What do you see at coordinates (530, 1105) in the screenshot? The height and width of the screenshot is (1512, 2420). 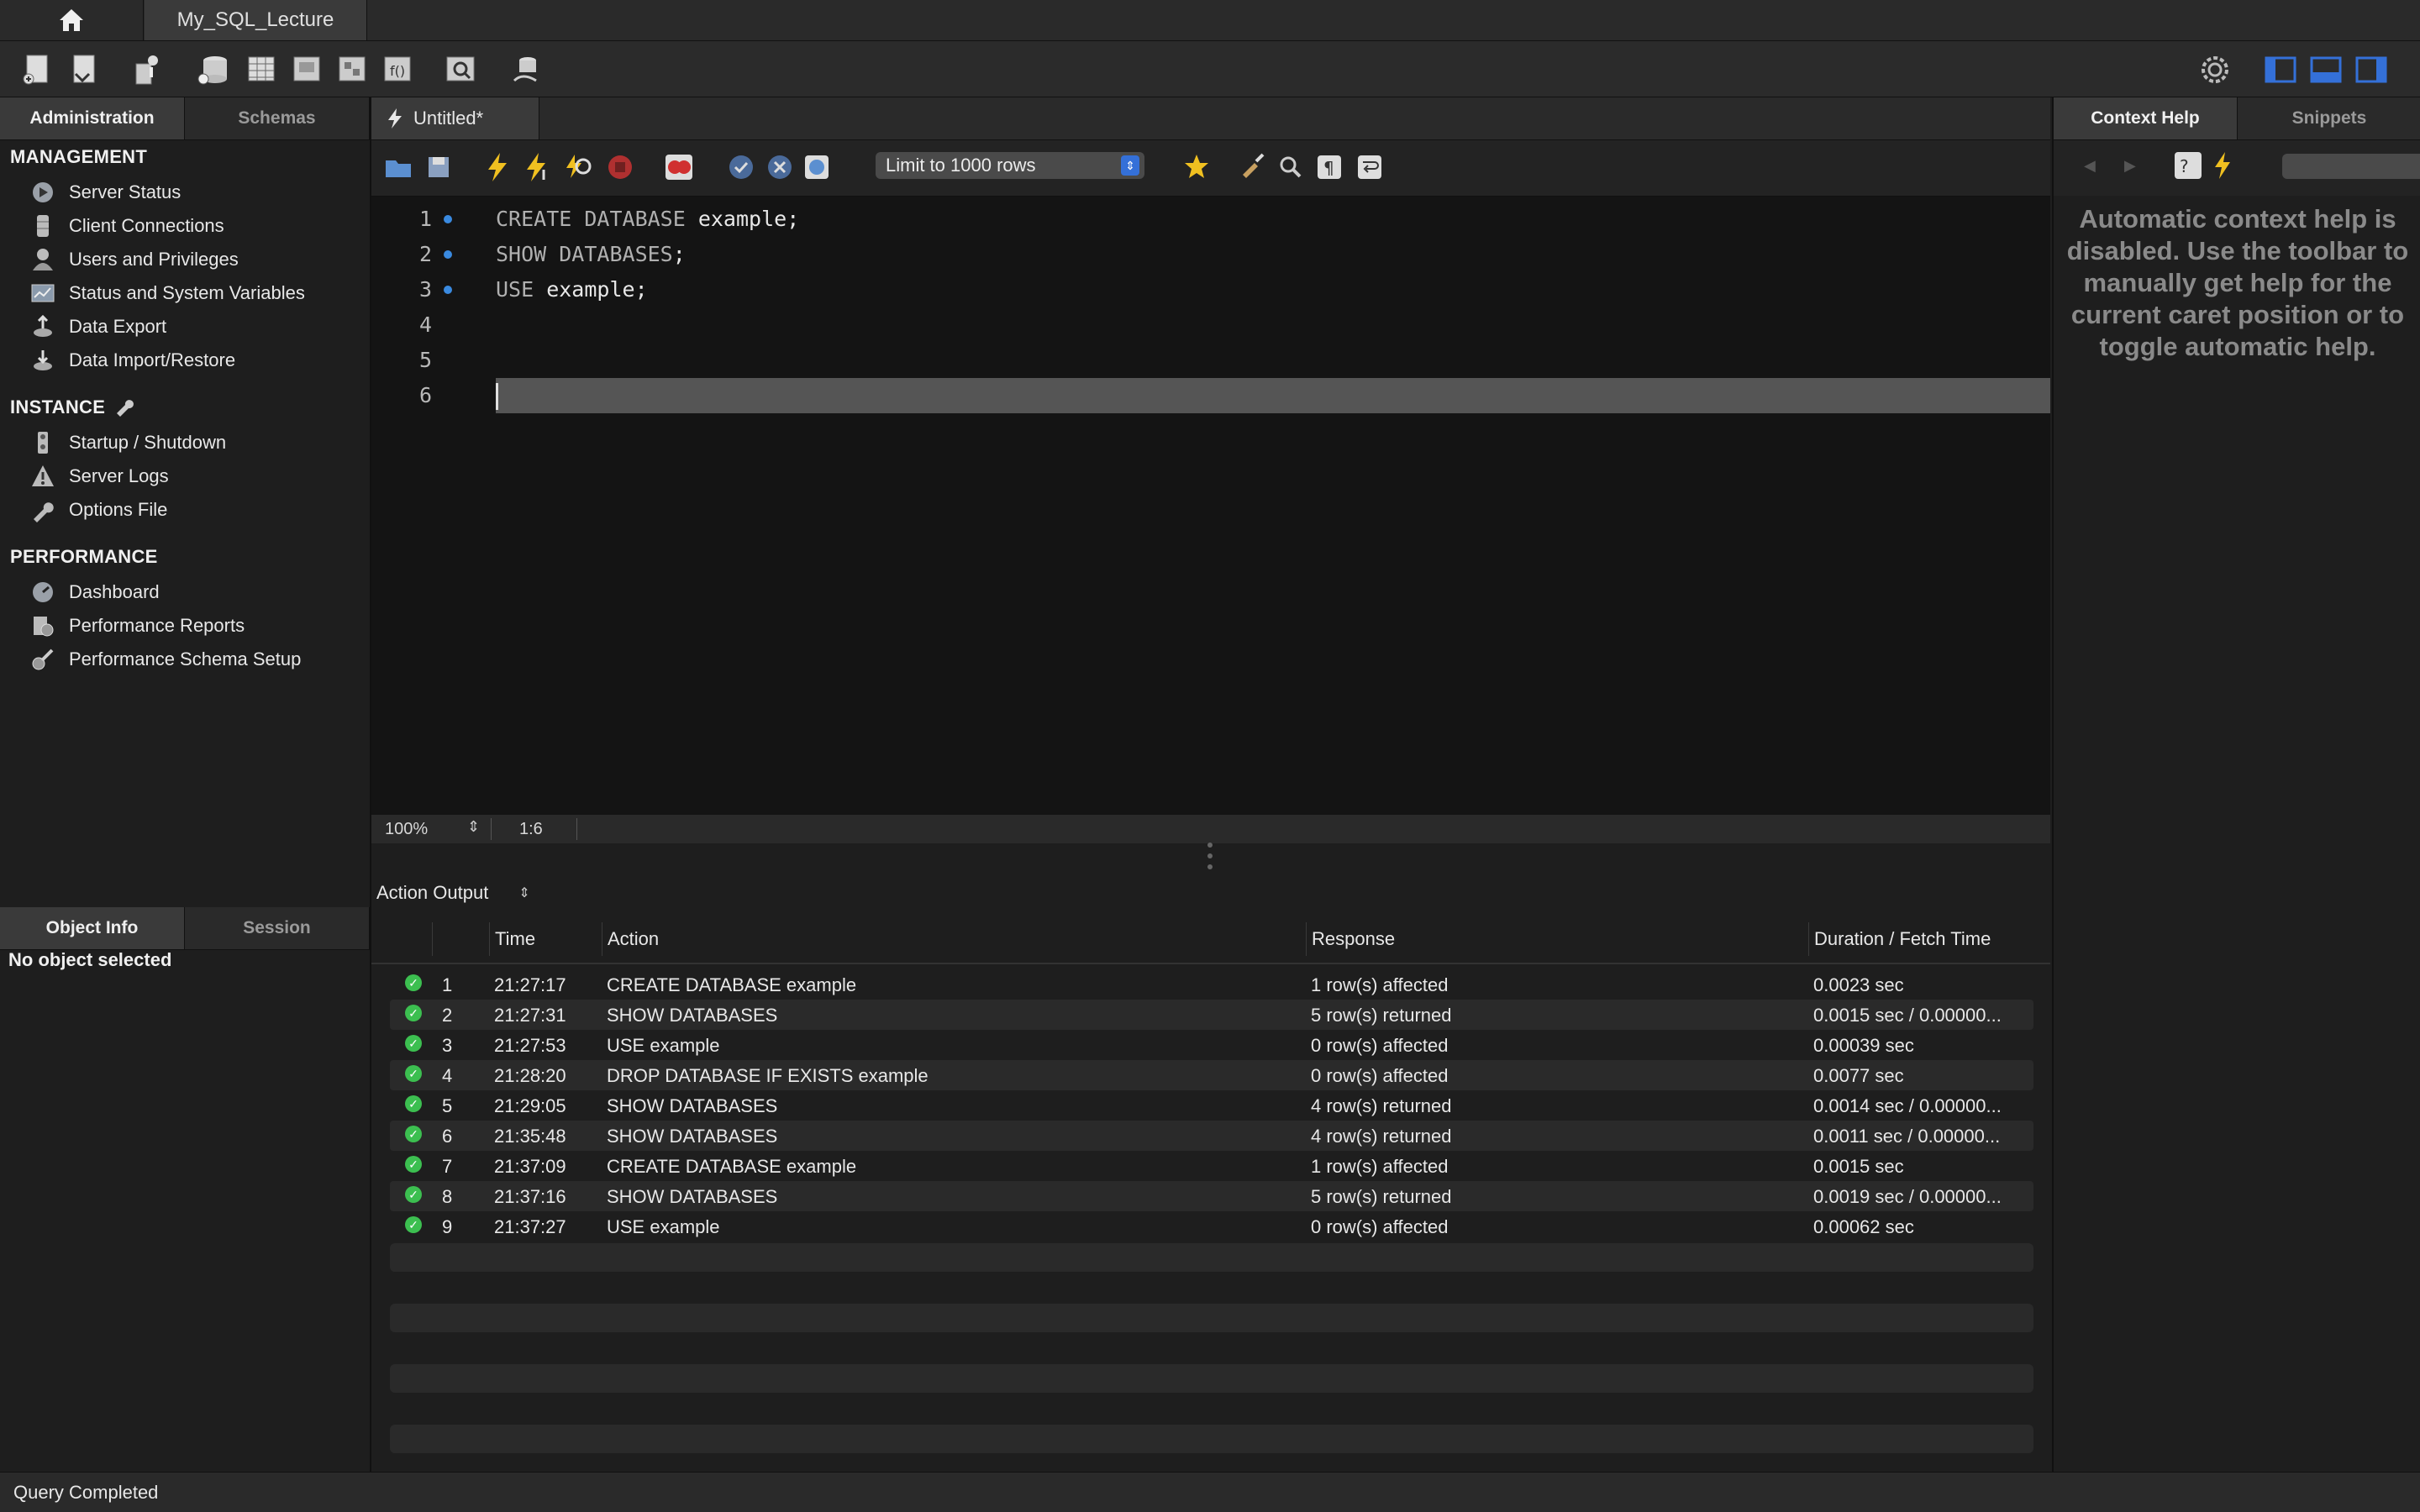 I see `row-time: 21:29:05` at bounding box center [530, 1105].